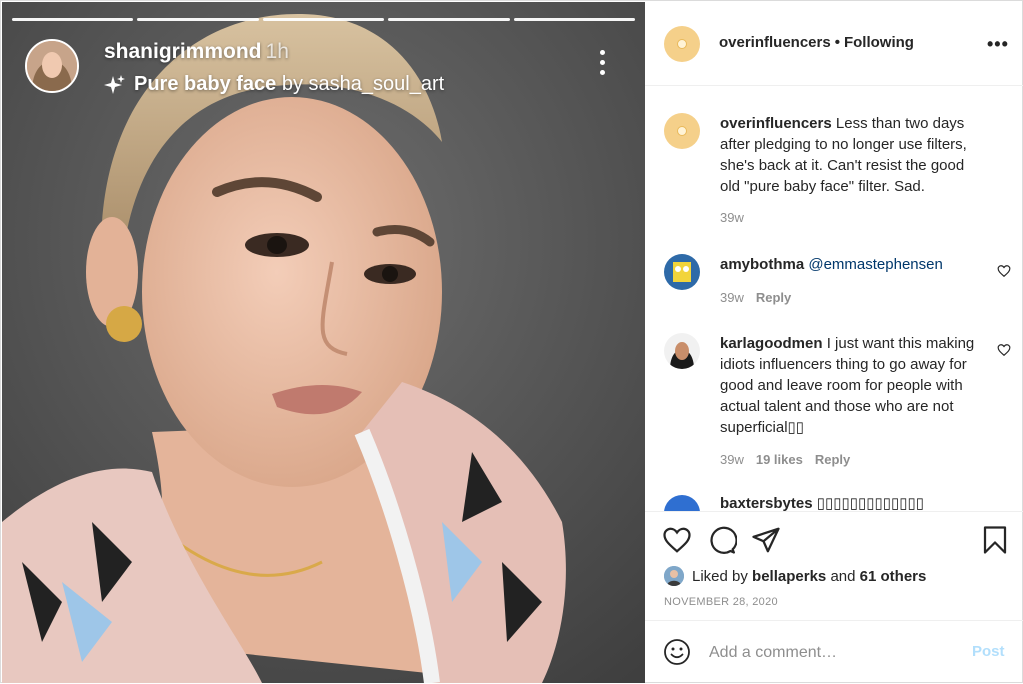 Image resolution: width=1023 pixels, height=684 pixels. I want to click on comment-text: amybothma @emmastephensen, so click(851, 264).